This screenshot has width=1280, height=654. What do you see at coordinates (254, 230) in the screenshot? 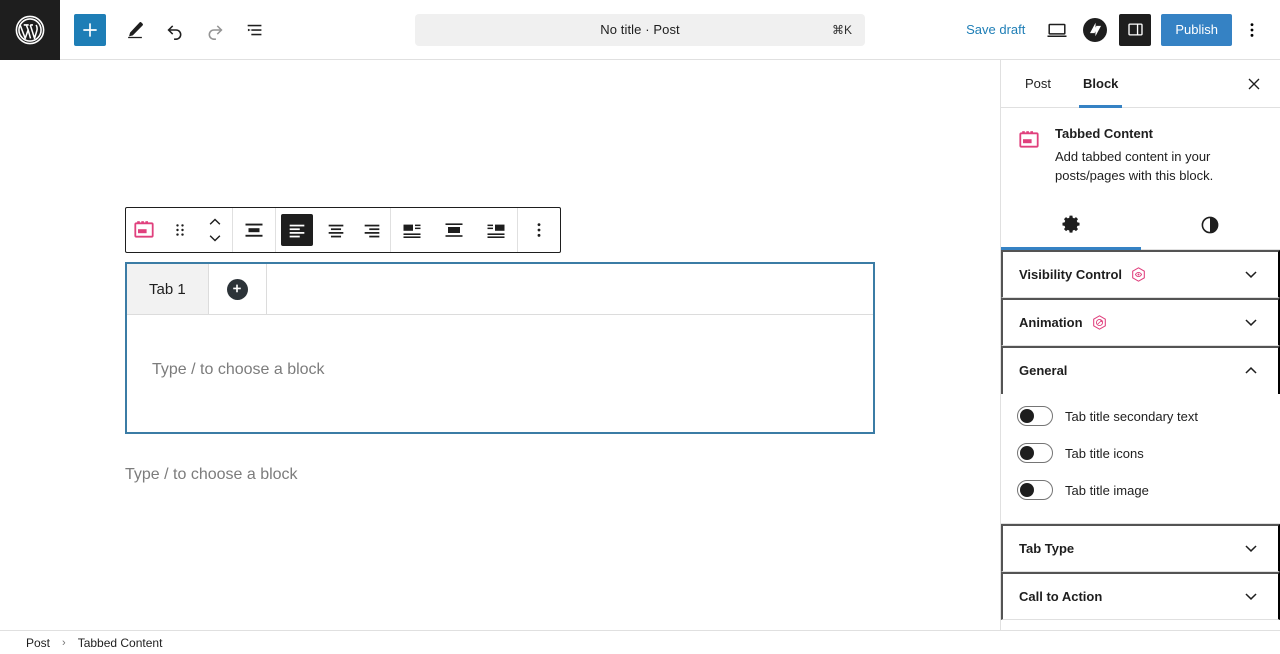
I see `block-align-button` at bounding box center [254, 230].